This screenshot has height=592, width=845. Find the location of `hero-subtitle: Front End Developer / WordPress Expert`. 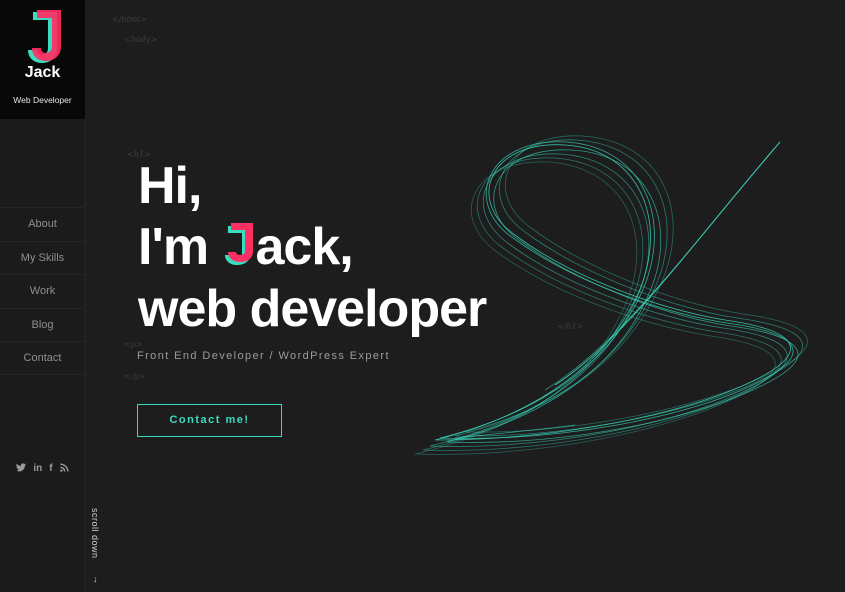

hero-subtitle: Front End Developer / WordPress Expert is located at coordinates (263, 356).